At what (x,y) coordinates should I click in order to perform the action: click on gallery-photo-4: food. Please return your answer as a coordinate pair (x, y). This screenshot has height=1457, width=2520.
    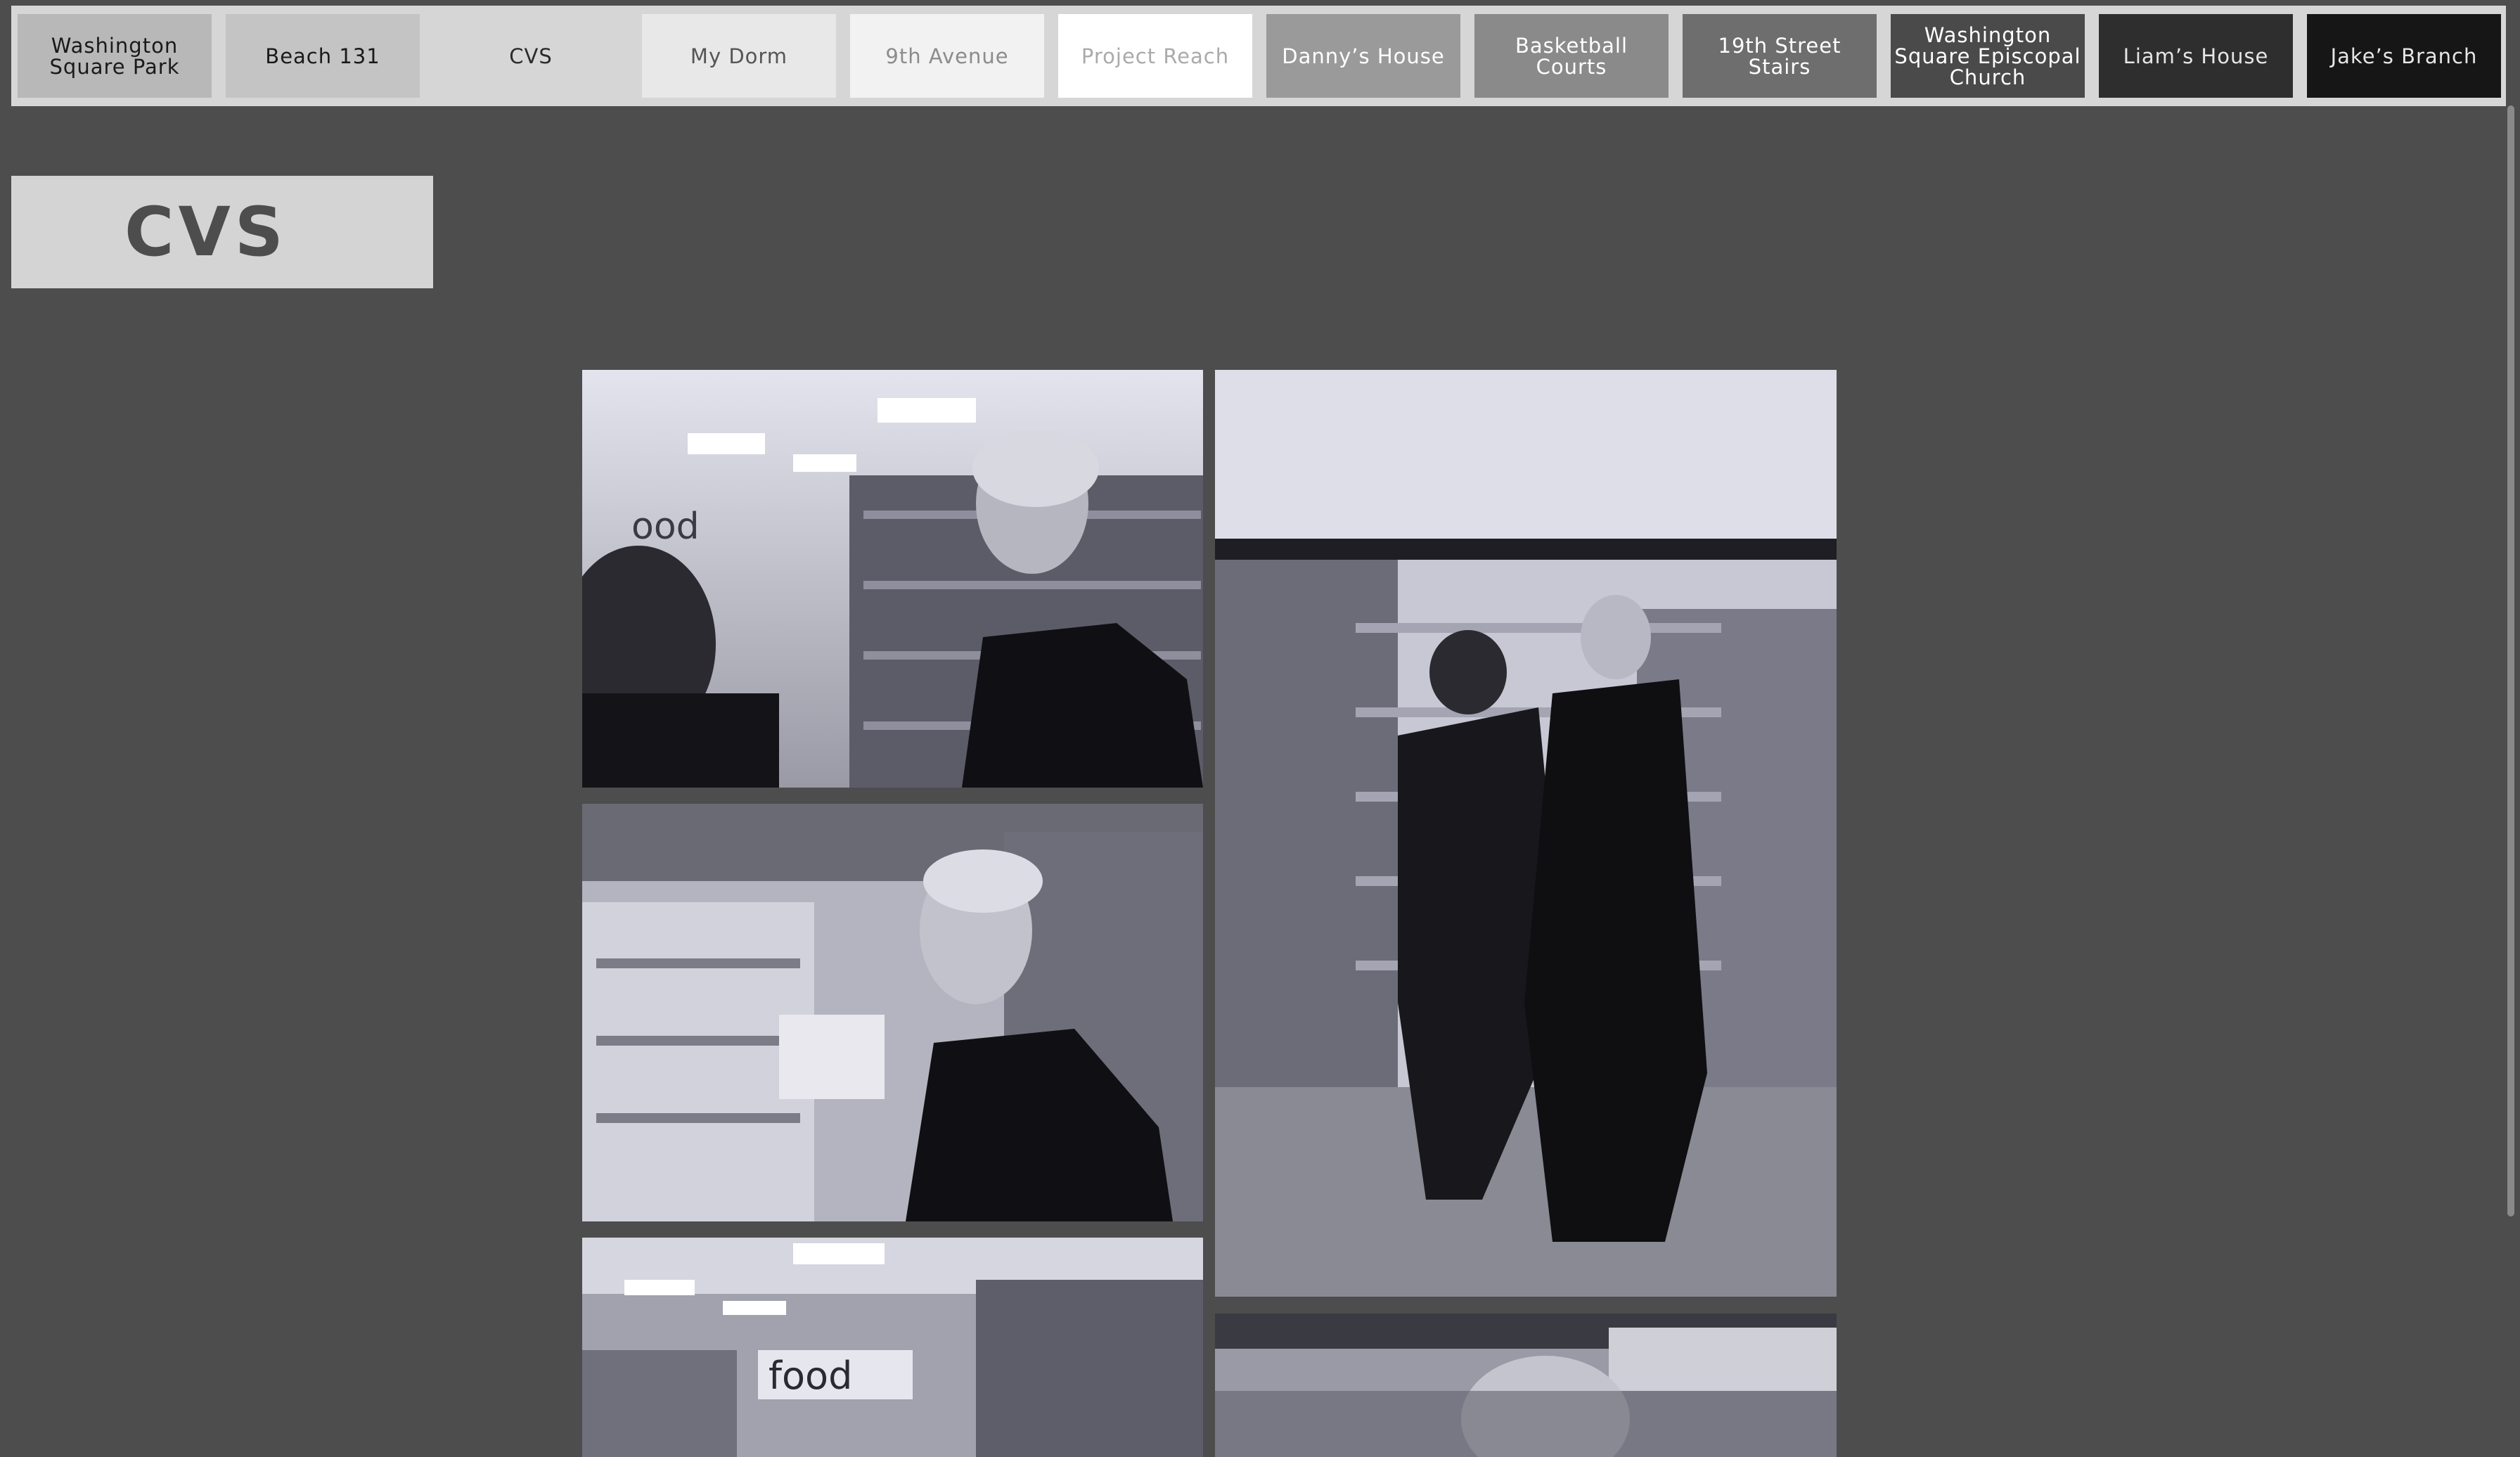
    Looking at the image, I should click on (893, 1347).